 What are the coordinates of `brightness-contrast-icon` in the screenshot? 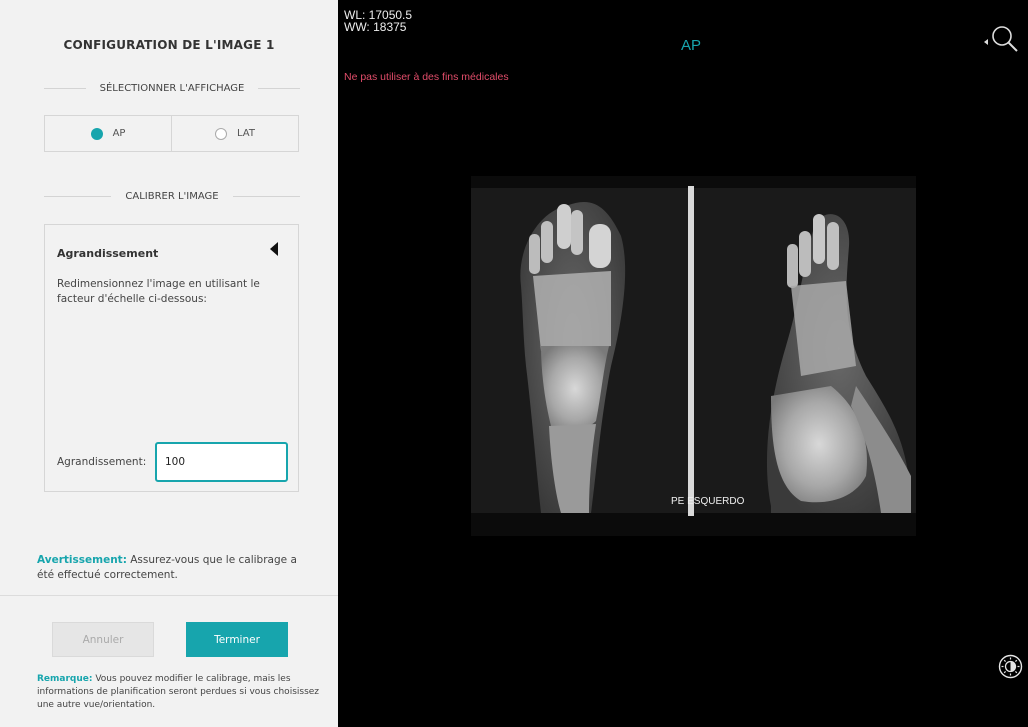 It's located at (1010, 666).